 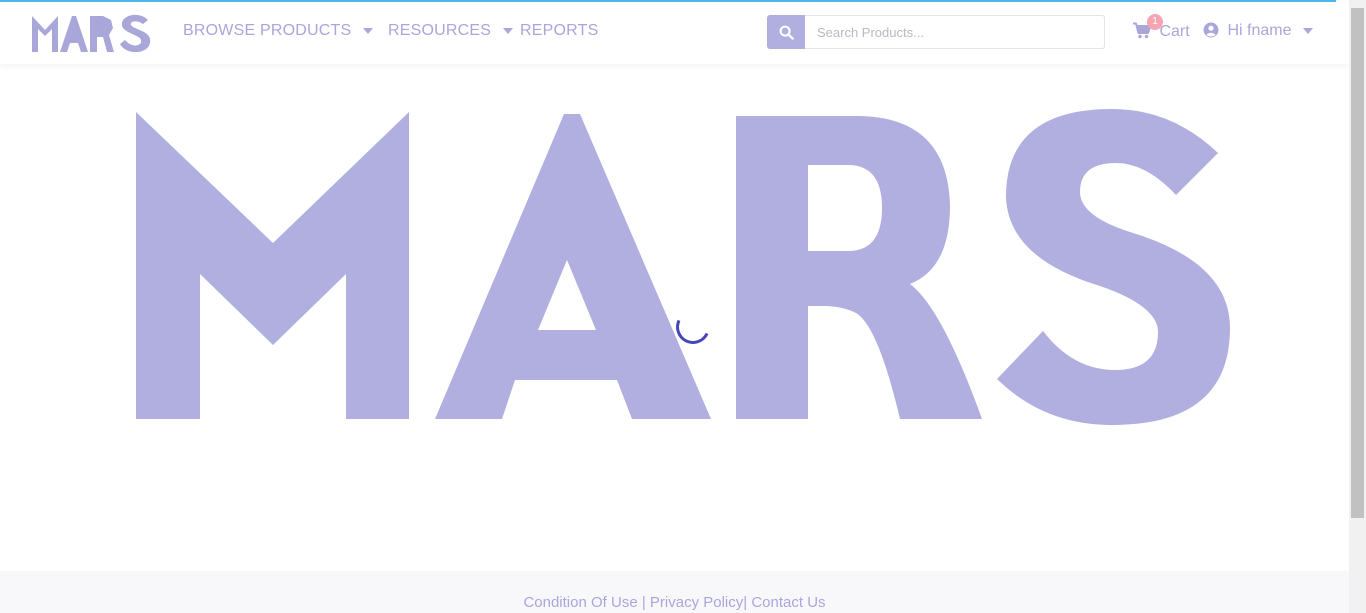 I want to click on footer-condition-of-use-link: Condition Of Use, so click(x=580, y=602).